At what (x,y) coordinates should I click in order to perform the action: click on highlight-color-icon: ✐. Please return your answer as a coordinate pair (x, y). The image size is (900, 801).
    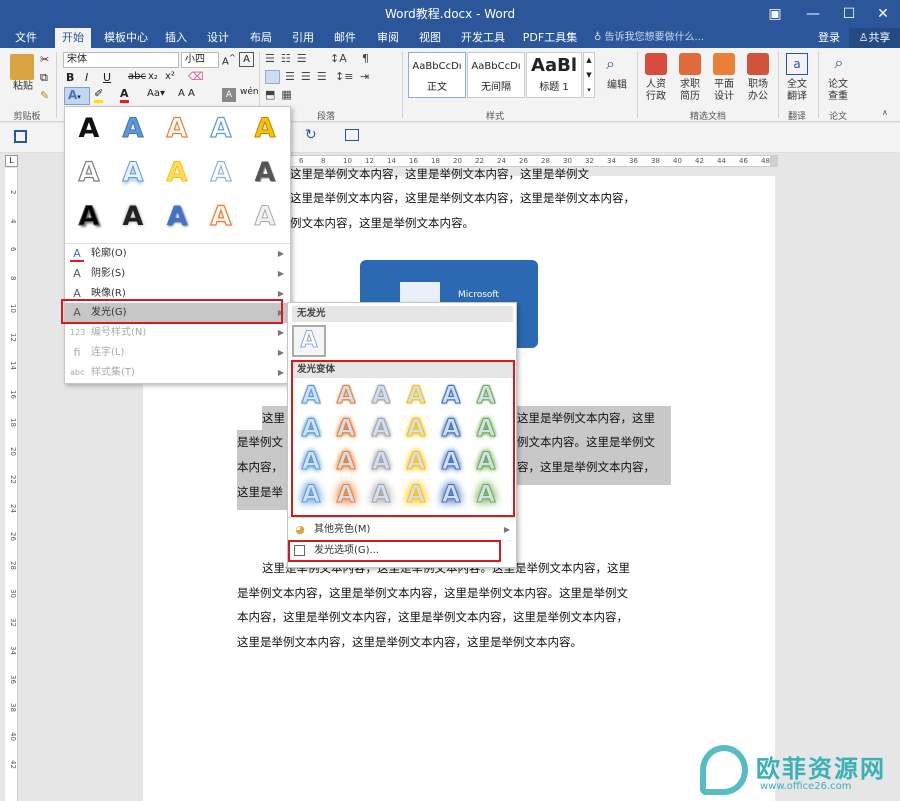
    Looking at the image, I should click on (99, 95).